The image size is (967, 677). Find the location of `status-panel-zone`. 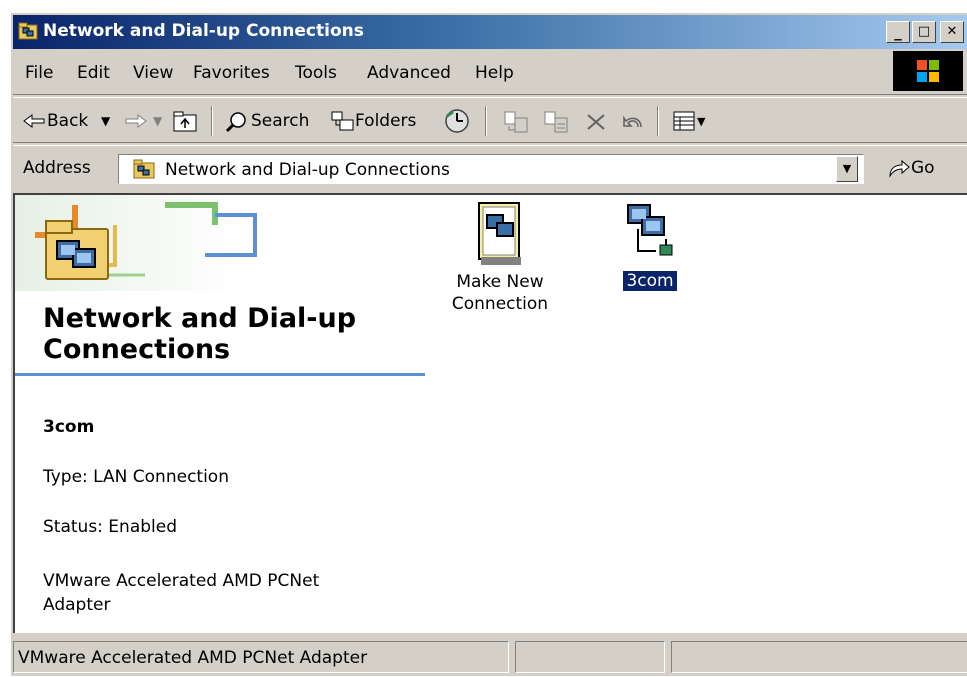

status-panel-zone is located at coordinates (819, 657).